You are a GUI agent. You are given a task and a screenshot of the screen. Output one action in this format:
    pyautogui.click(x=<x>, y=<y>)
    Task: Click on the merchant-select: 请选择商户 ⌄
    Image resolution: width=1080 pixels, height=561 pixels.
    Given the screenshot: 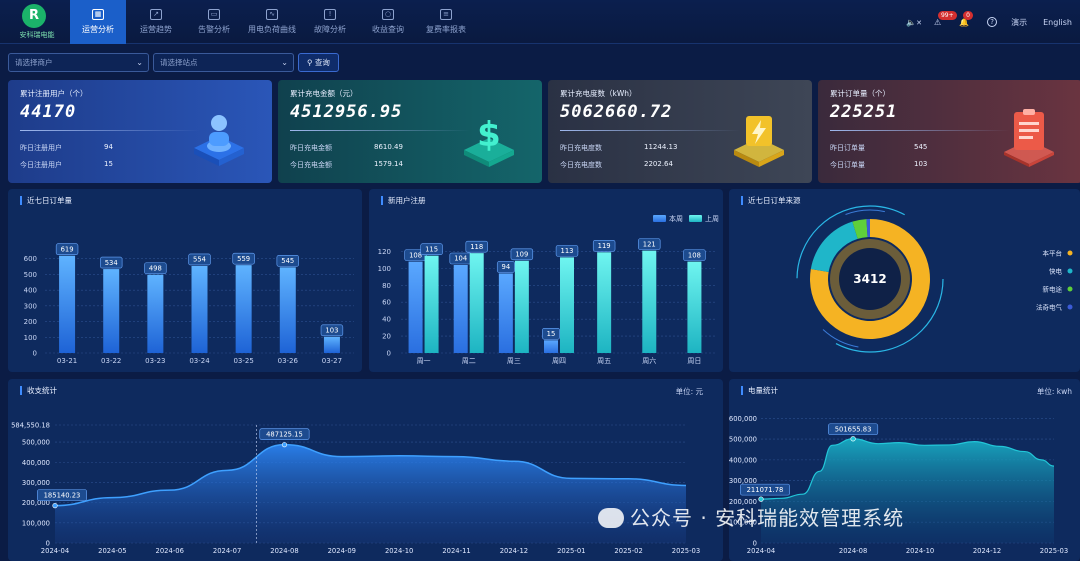 What is the action you would take?
    pyautogui.click(x=78, y=62)
    